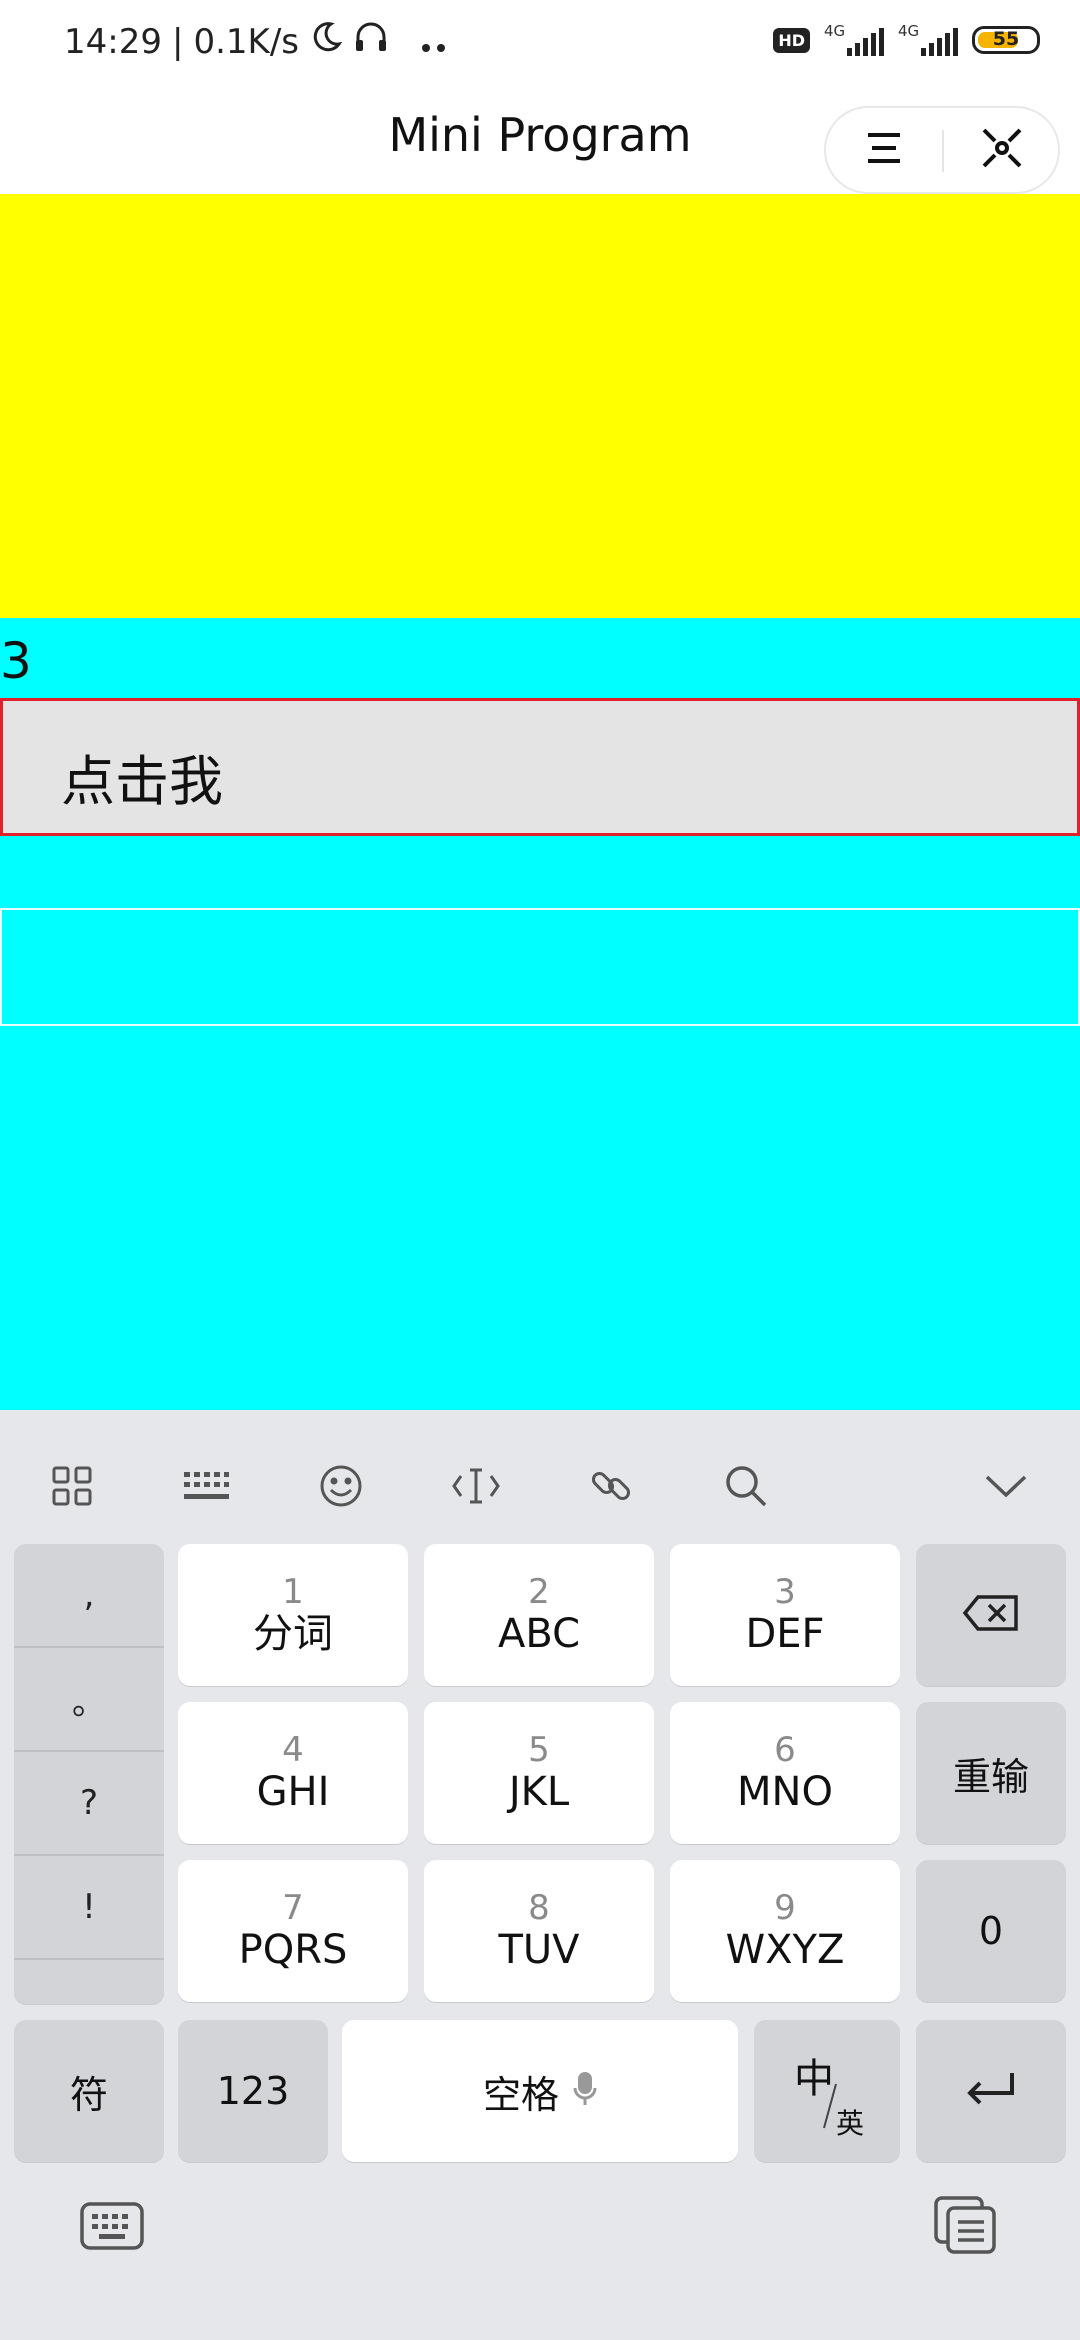  I want to click on key-3: 3 DEF, so click(785, 1615).